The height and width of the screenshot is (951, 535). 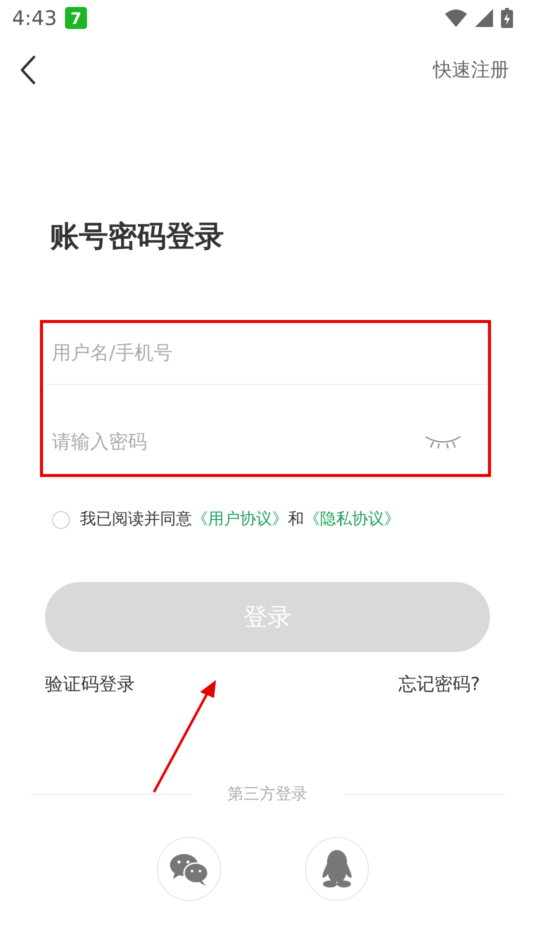 I want to click on wifi-icon, so click(x=456, y=18).